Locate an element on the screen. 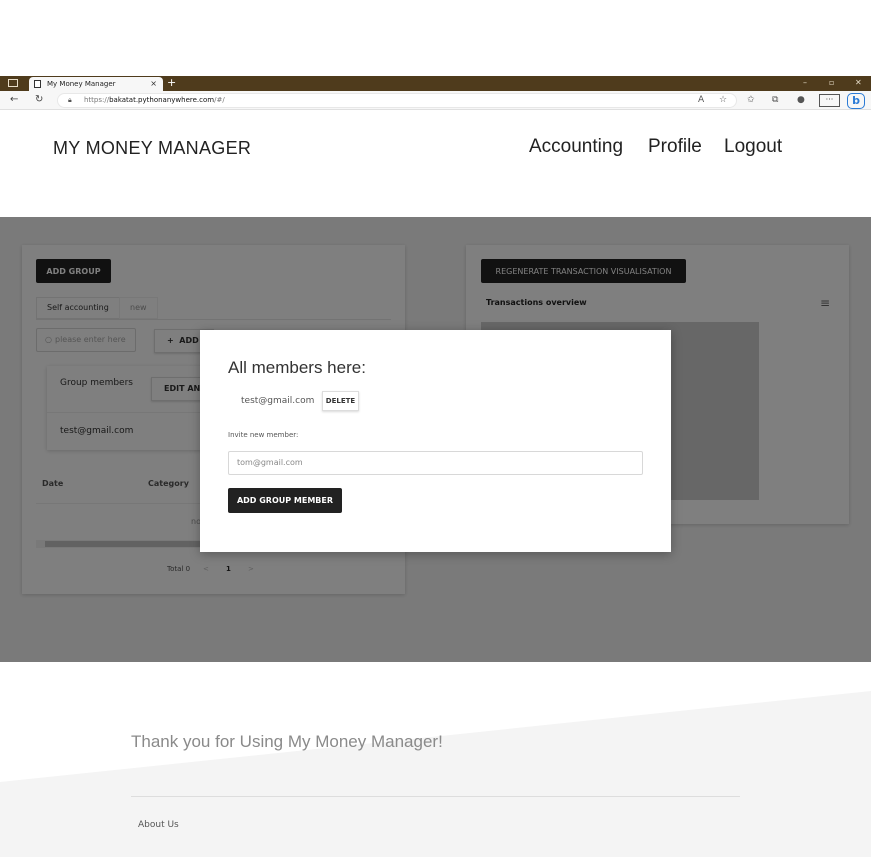 The width and height of the screenshot is (871, 857). read-aloud-icon: A is located at coordinates (701, 100).